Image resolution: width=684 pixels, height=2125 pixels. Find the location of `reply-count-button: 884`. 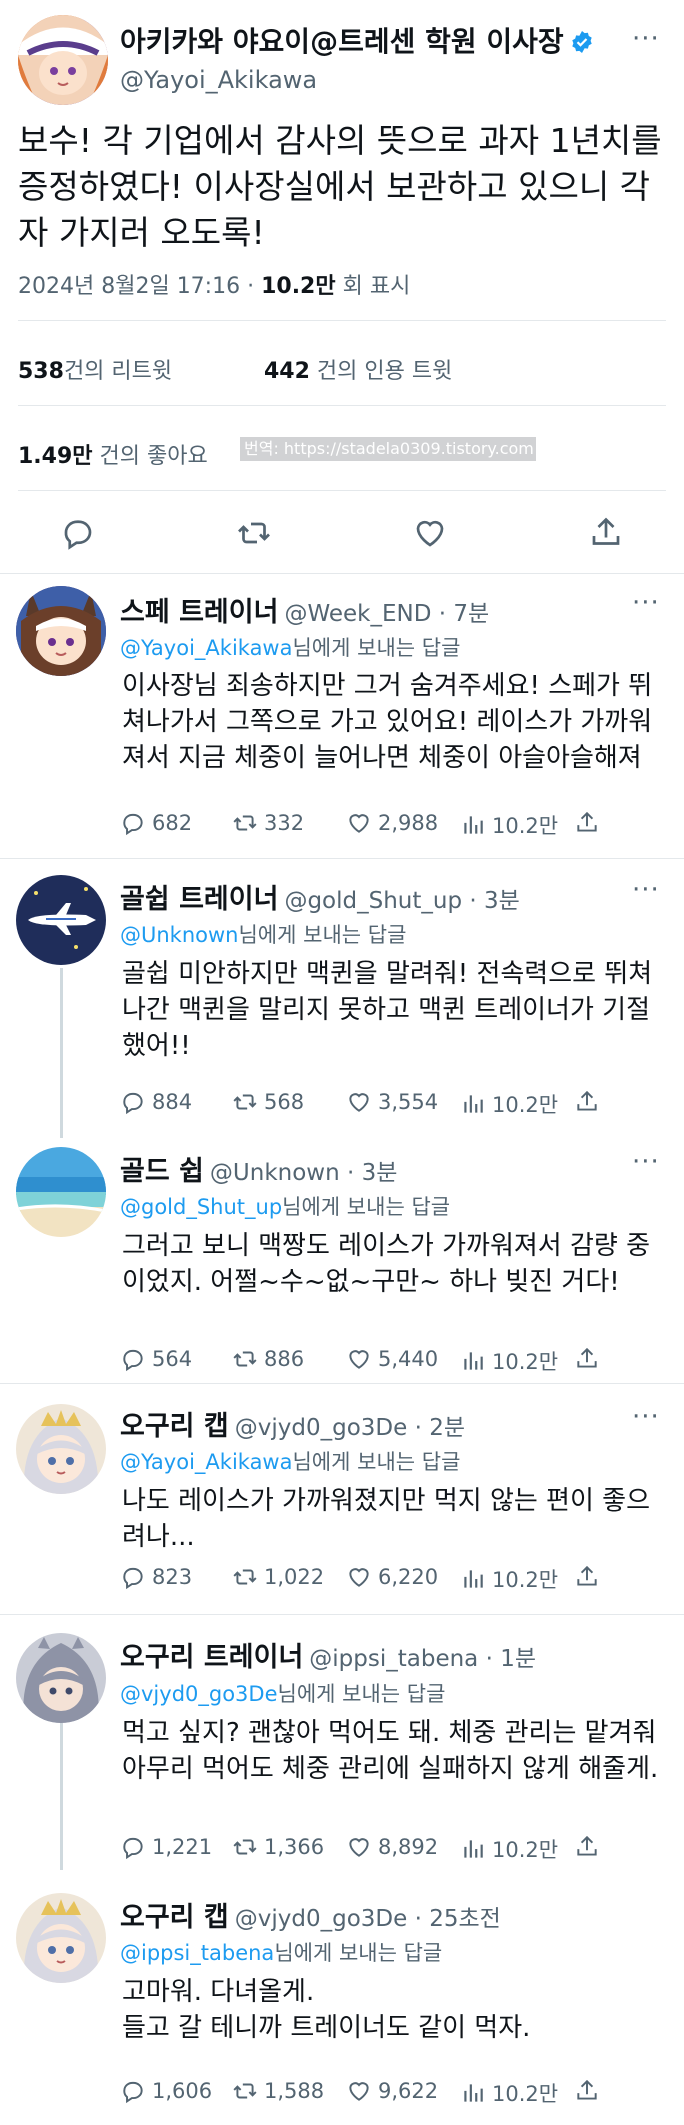

reply-count-button: 884 is located at coordinates (156, 1102).